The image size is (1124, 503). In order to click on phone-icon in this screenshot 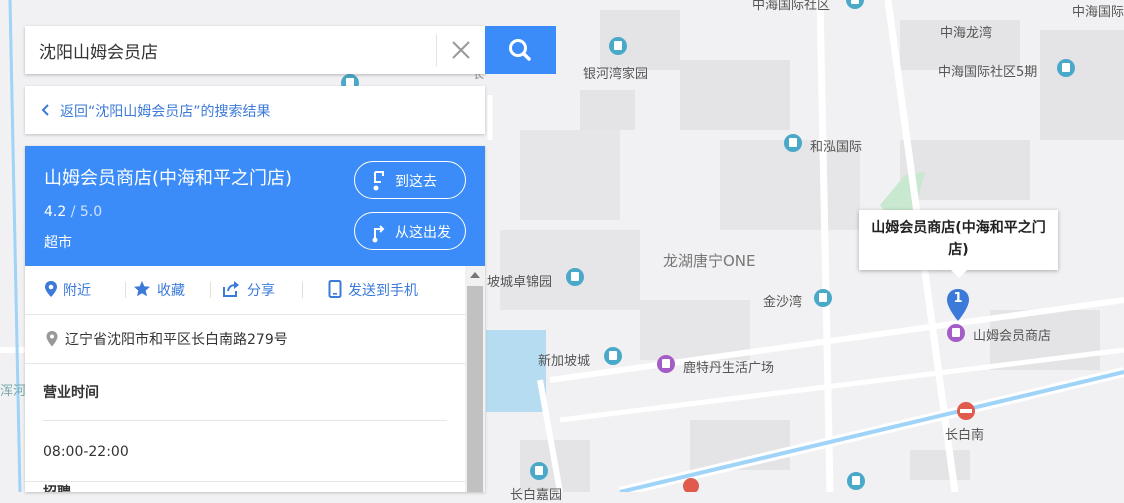, I will do `click(335, 289)`.